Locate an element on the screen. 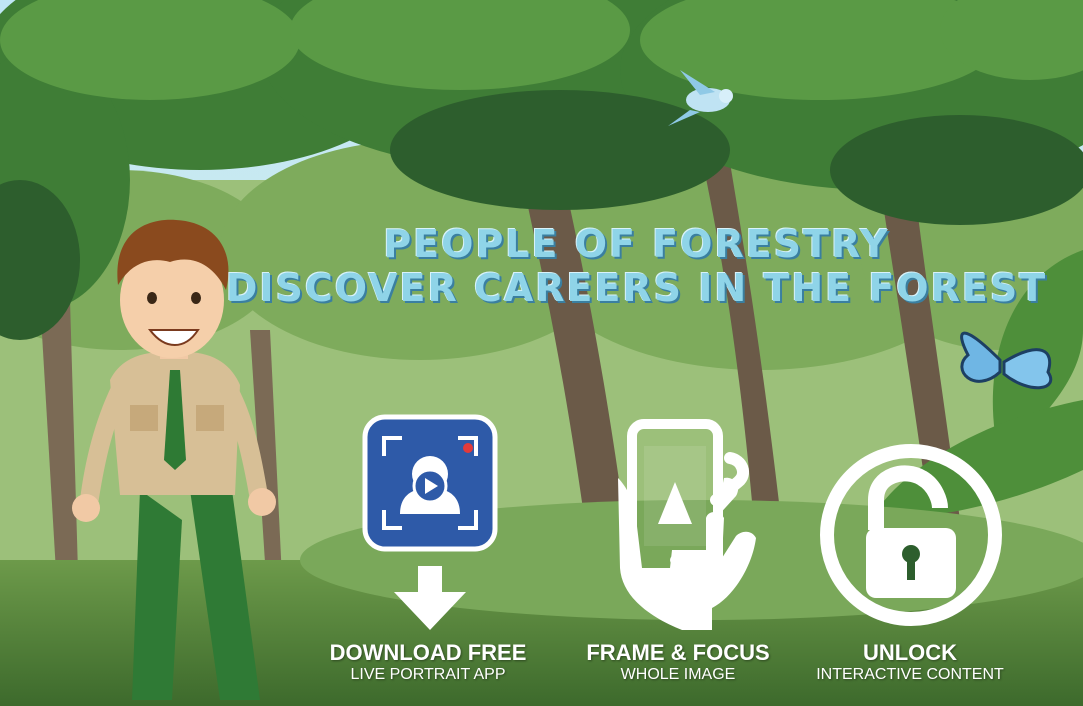 Image resolution: width=1083 pixels, height=706 pixels. padlock-icon is located at coordinates (911, 535).